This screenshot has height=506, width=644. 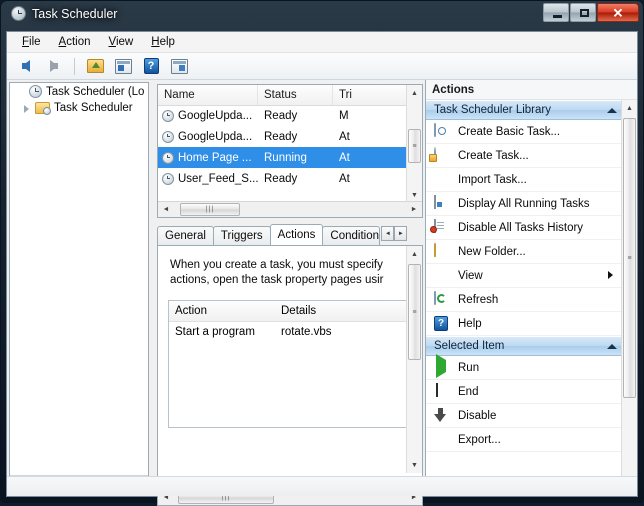 I want to click on action-help: ? Help, so click(x=531, y=324).